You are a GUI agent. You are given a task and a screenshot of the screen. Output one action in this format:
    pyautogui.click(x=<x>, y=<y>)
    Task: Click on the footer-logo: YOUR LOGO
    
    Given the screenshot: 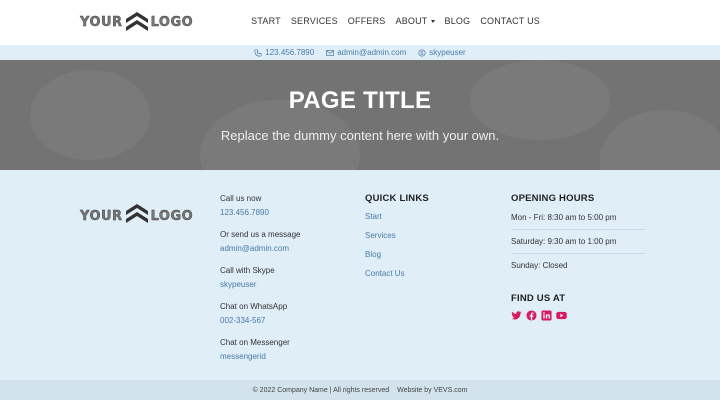 What is the action you would take?
    pyautogui.click(x=136, y=216)
    